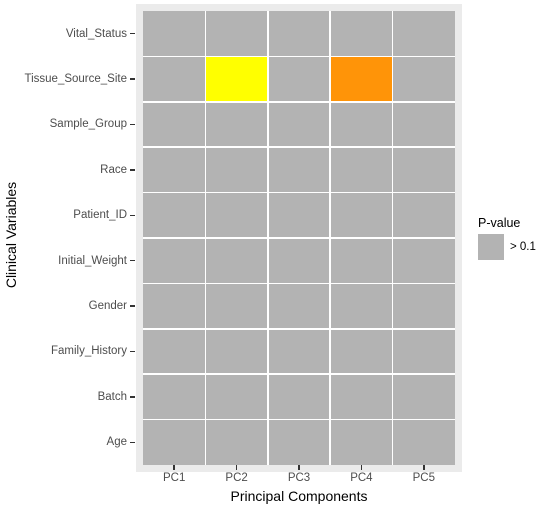 The image size is (554, 511). I want to click on y-axis-title: Clinical Variables, so click(11, 235).